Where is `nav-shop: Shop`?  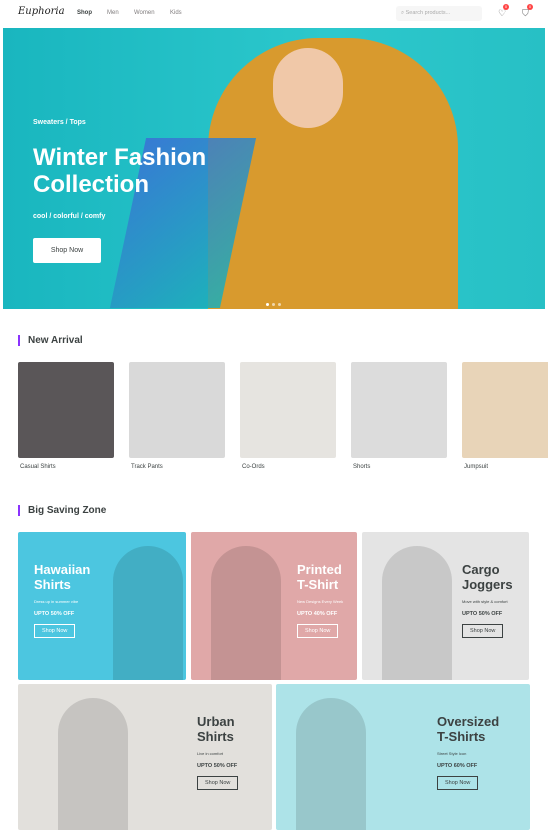
nav-shop: Shop is located at coordinates (84, 13).